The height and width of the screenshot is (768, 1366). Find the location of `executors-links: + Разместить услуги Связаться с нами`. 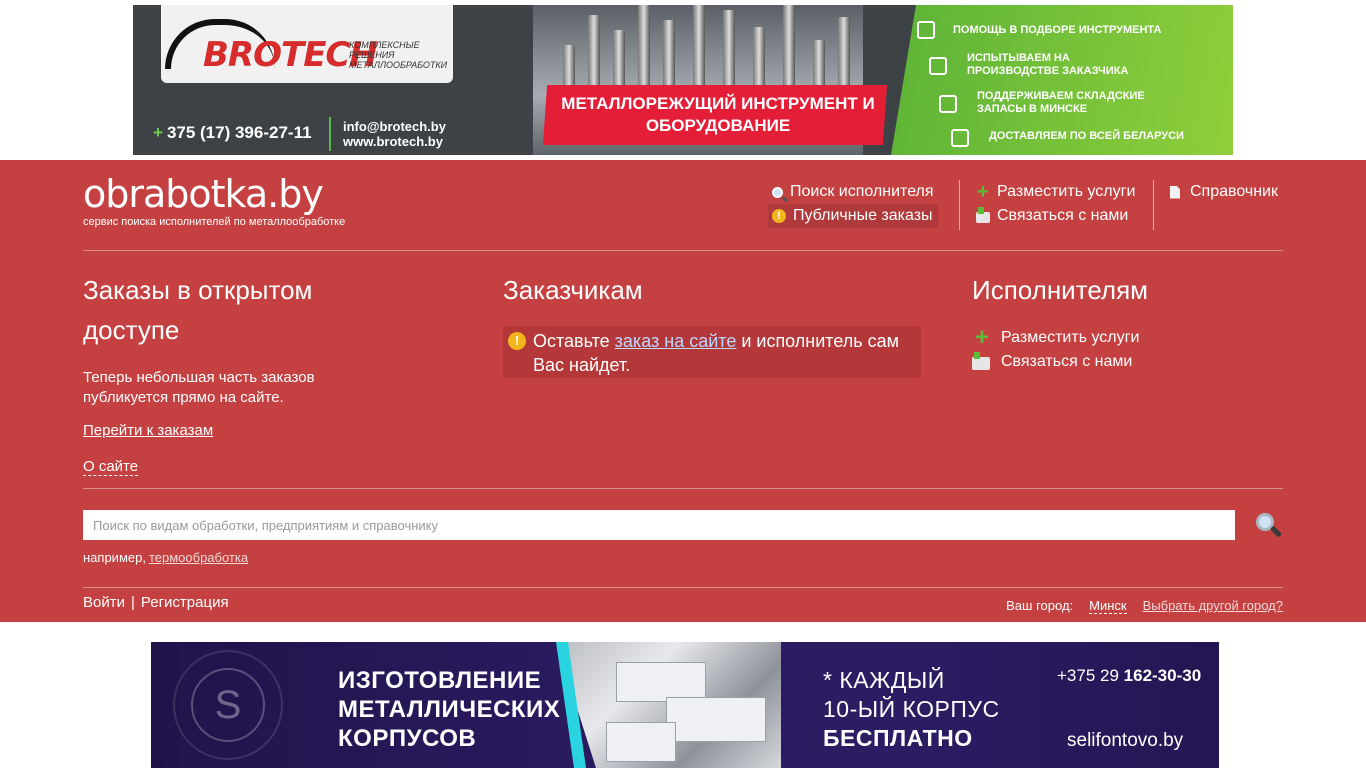

executors-links: + Разместить услуги Связаться с нами is located at coordinates (1055, 350).